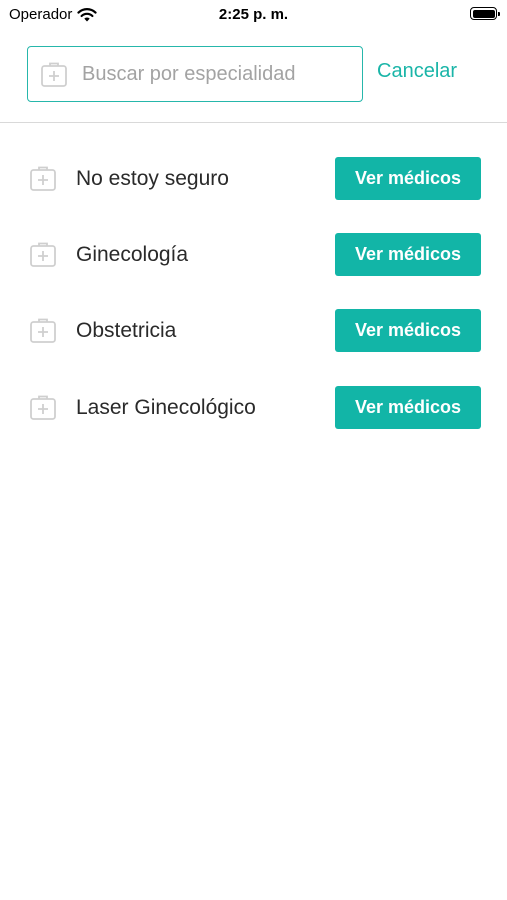  I want to click on status-bar: Operador 2:25 p. m., so click(253, 14).